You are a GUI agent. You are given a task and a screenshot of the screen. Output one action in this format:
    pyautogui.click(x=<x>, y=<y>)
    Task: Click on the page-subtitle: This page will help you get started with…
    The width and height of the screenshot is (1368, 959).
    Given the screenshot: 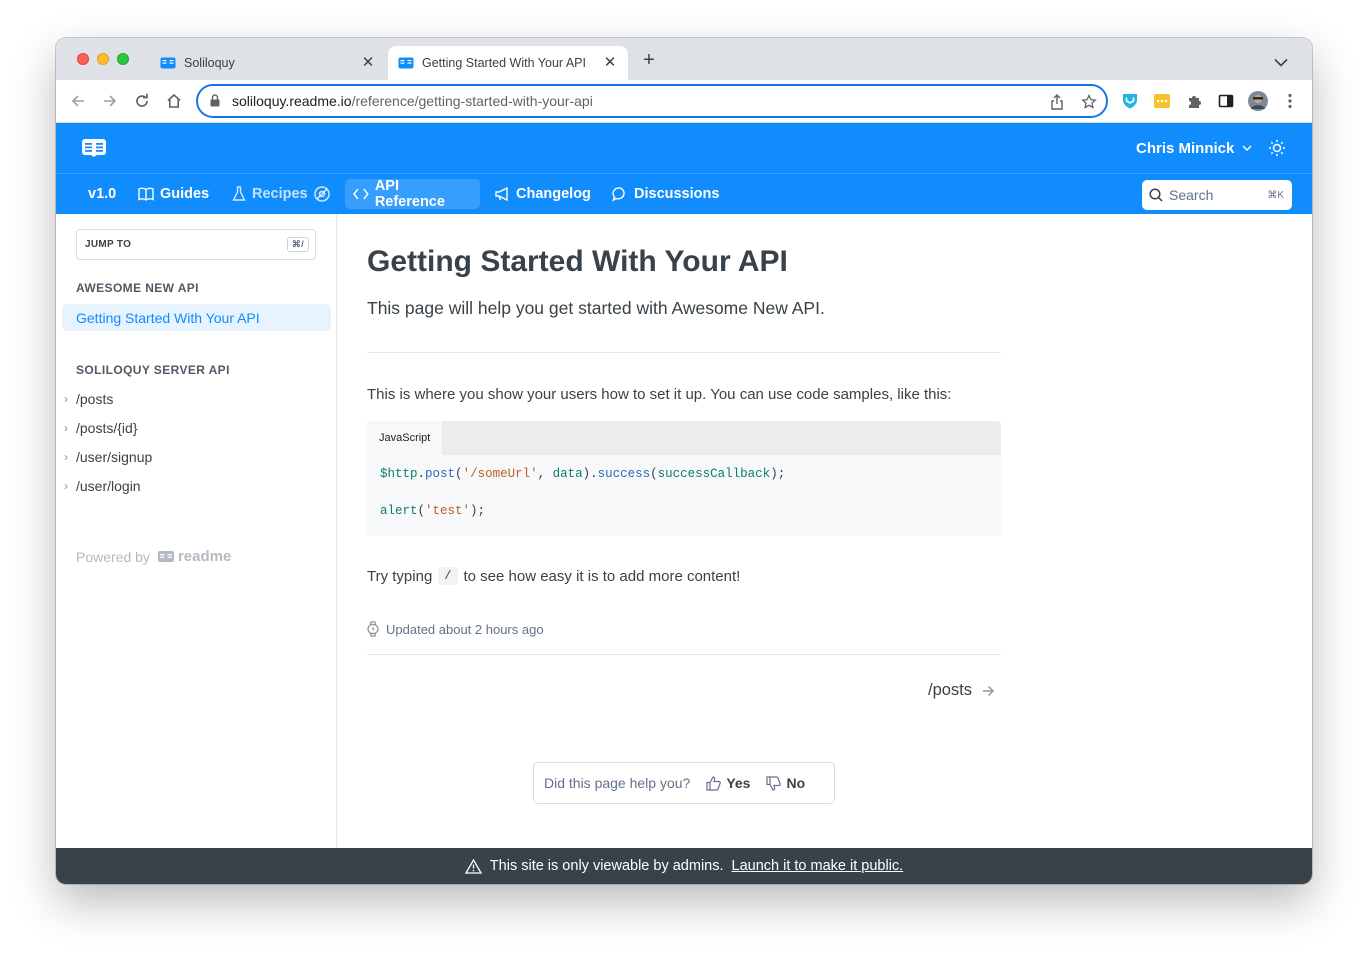 What is the action you would take?
    pyautogui.click(x=596, y=308)
    